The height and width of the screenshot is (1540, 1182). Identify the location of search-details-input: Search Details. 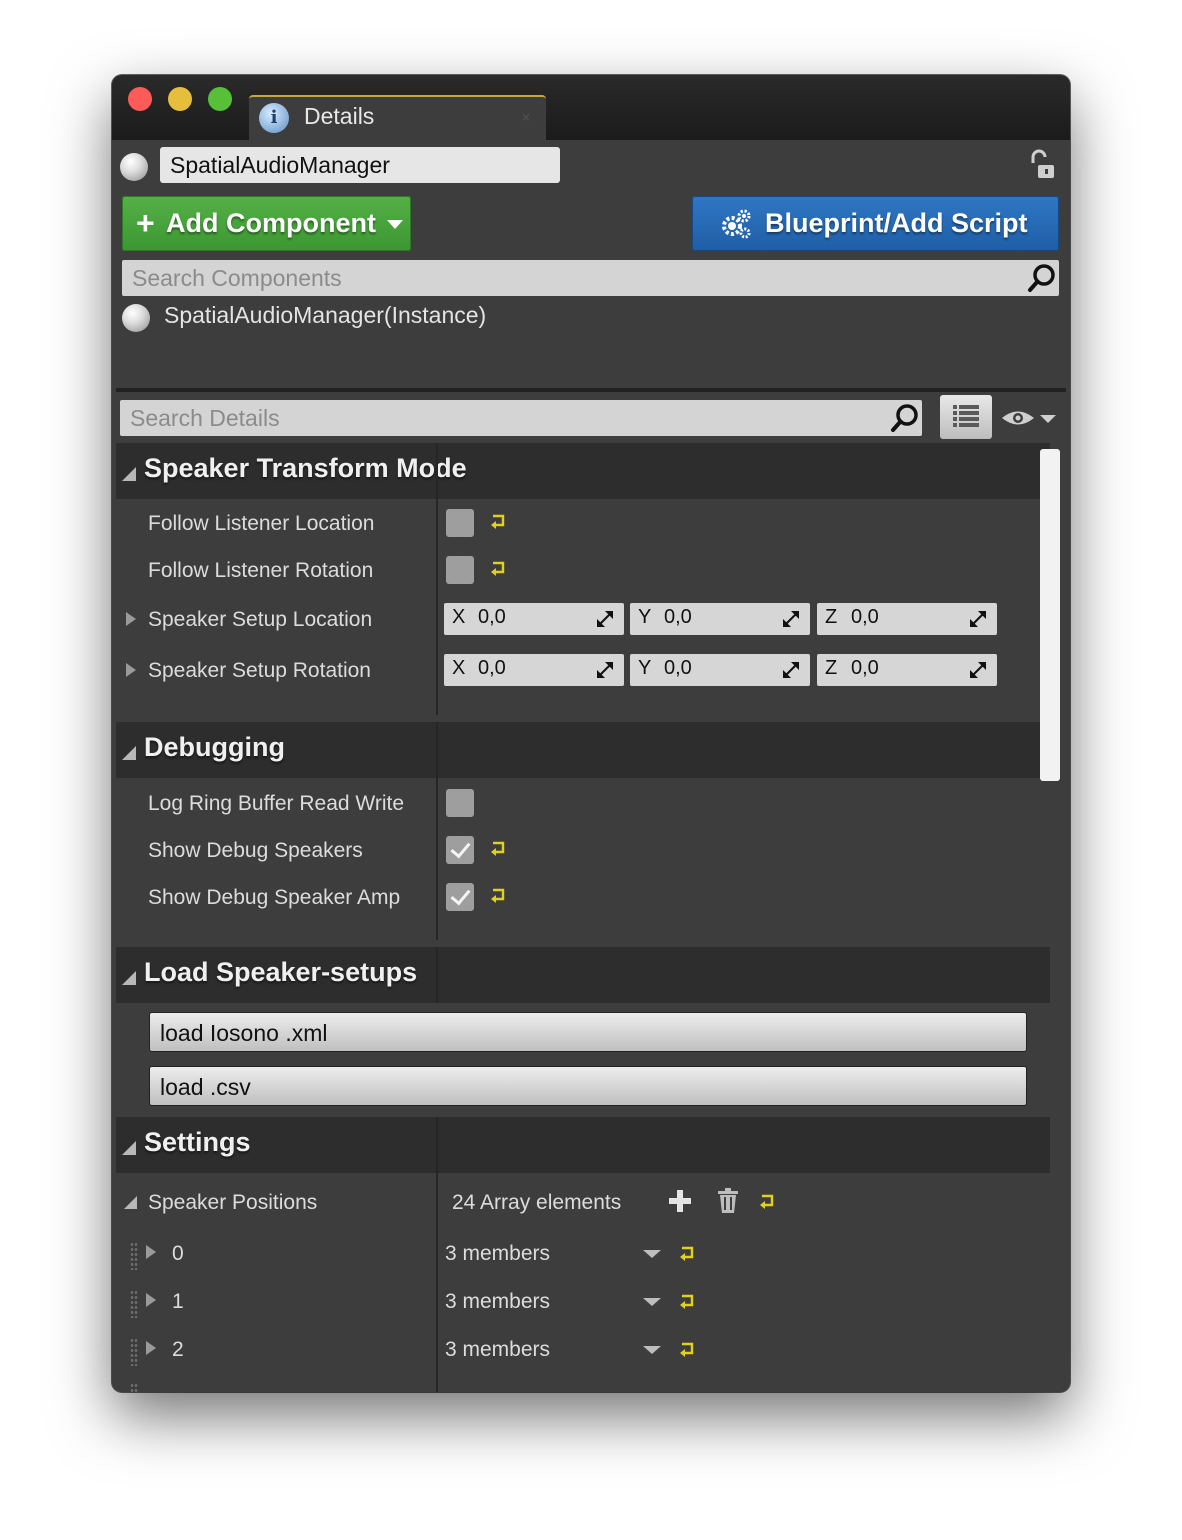
(521, 418).